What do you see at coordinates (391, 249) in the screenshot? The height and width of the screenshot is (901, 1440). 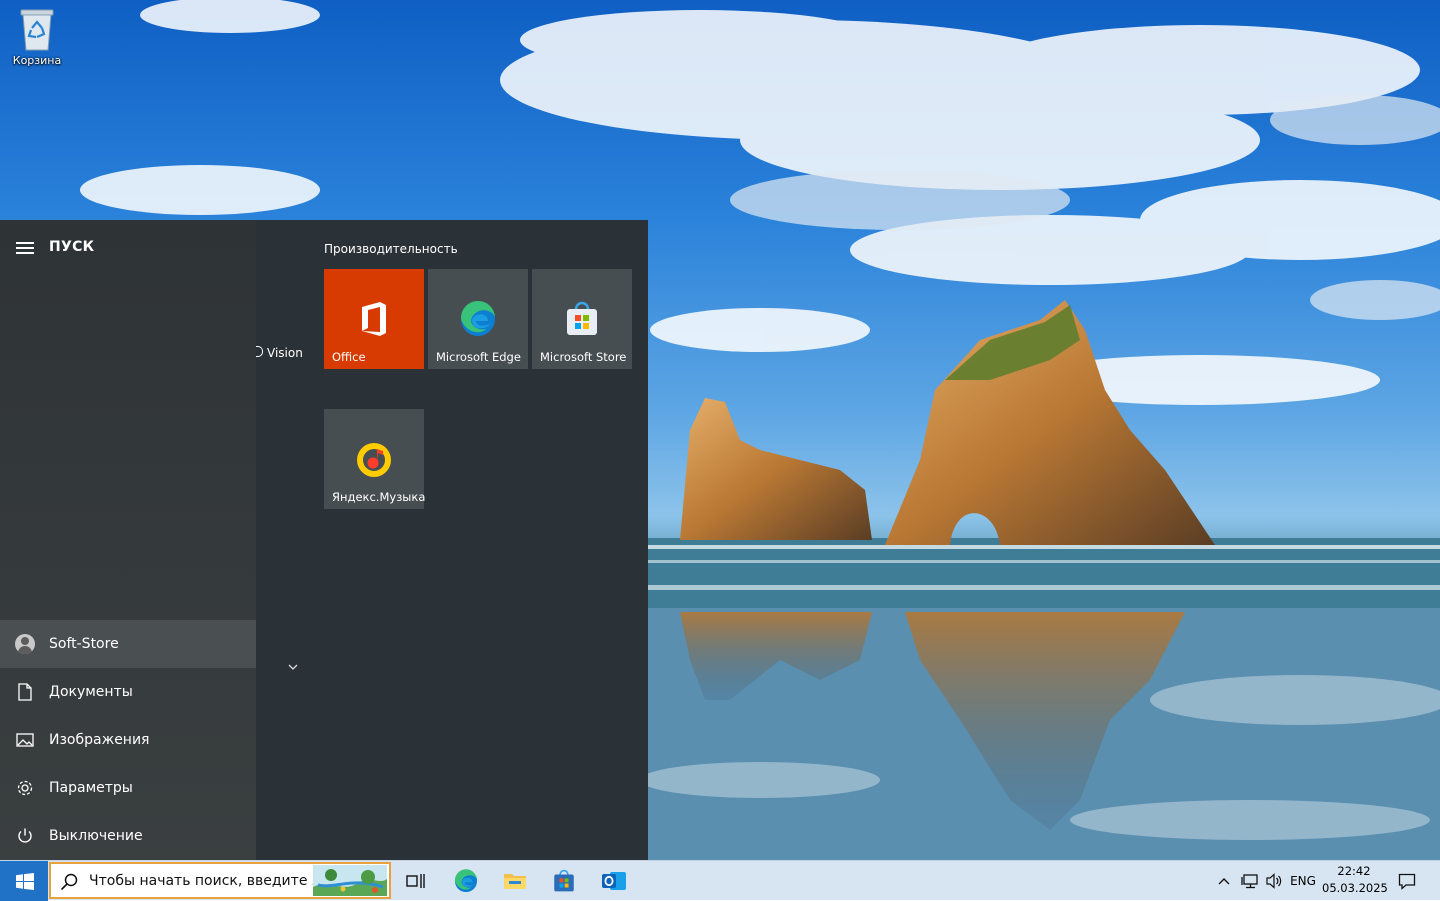 I see `tile-group-title: Производительность` at bounding box center [391, 249].